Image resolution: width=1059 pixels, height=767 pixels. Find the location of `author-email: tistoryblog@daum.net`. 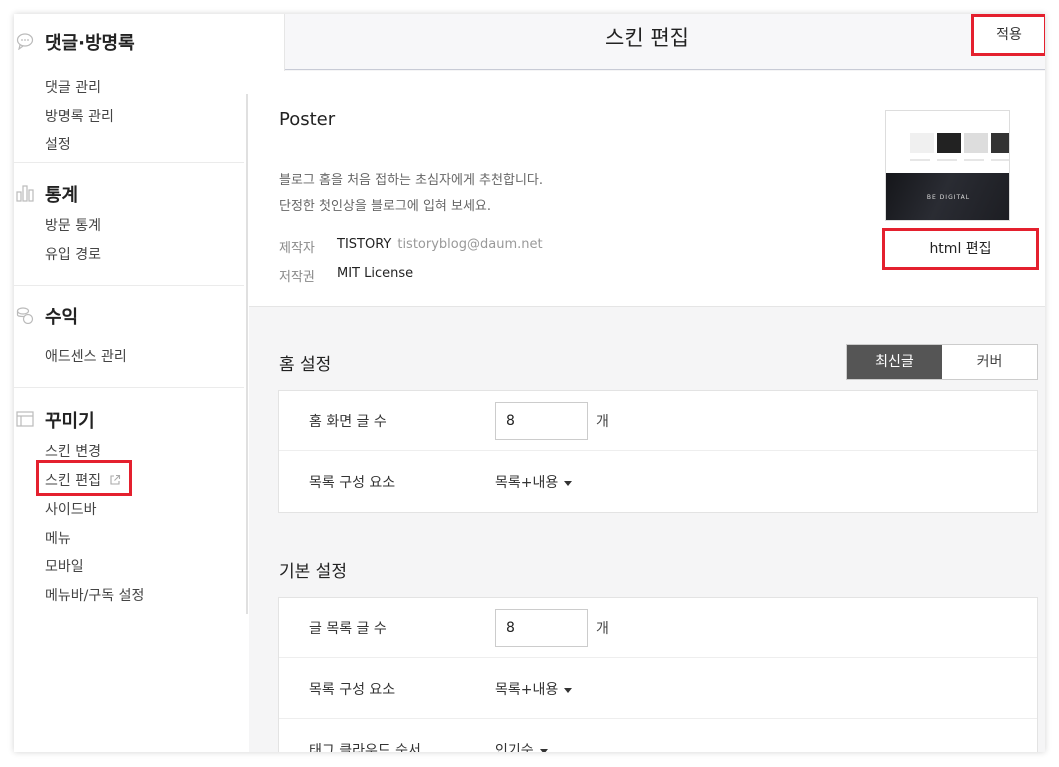

author-email: tistoryblog@daum.net is located at coordinates (470, 244).